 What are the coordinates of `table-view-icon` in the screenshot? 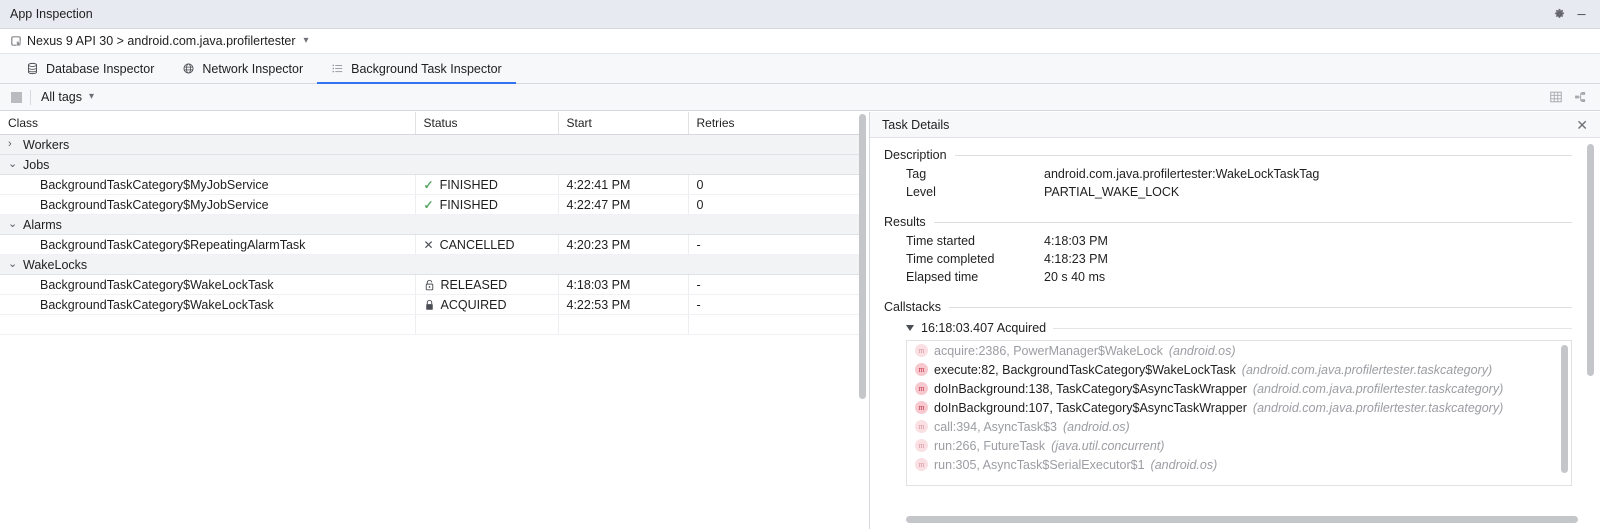 It's located at (1556, 97).